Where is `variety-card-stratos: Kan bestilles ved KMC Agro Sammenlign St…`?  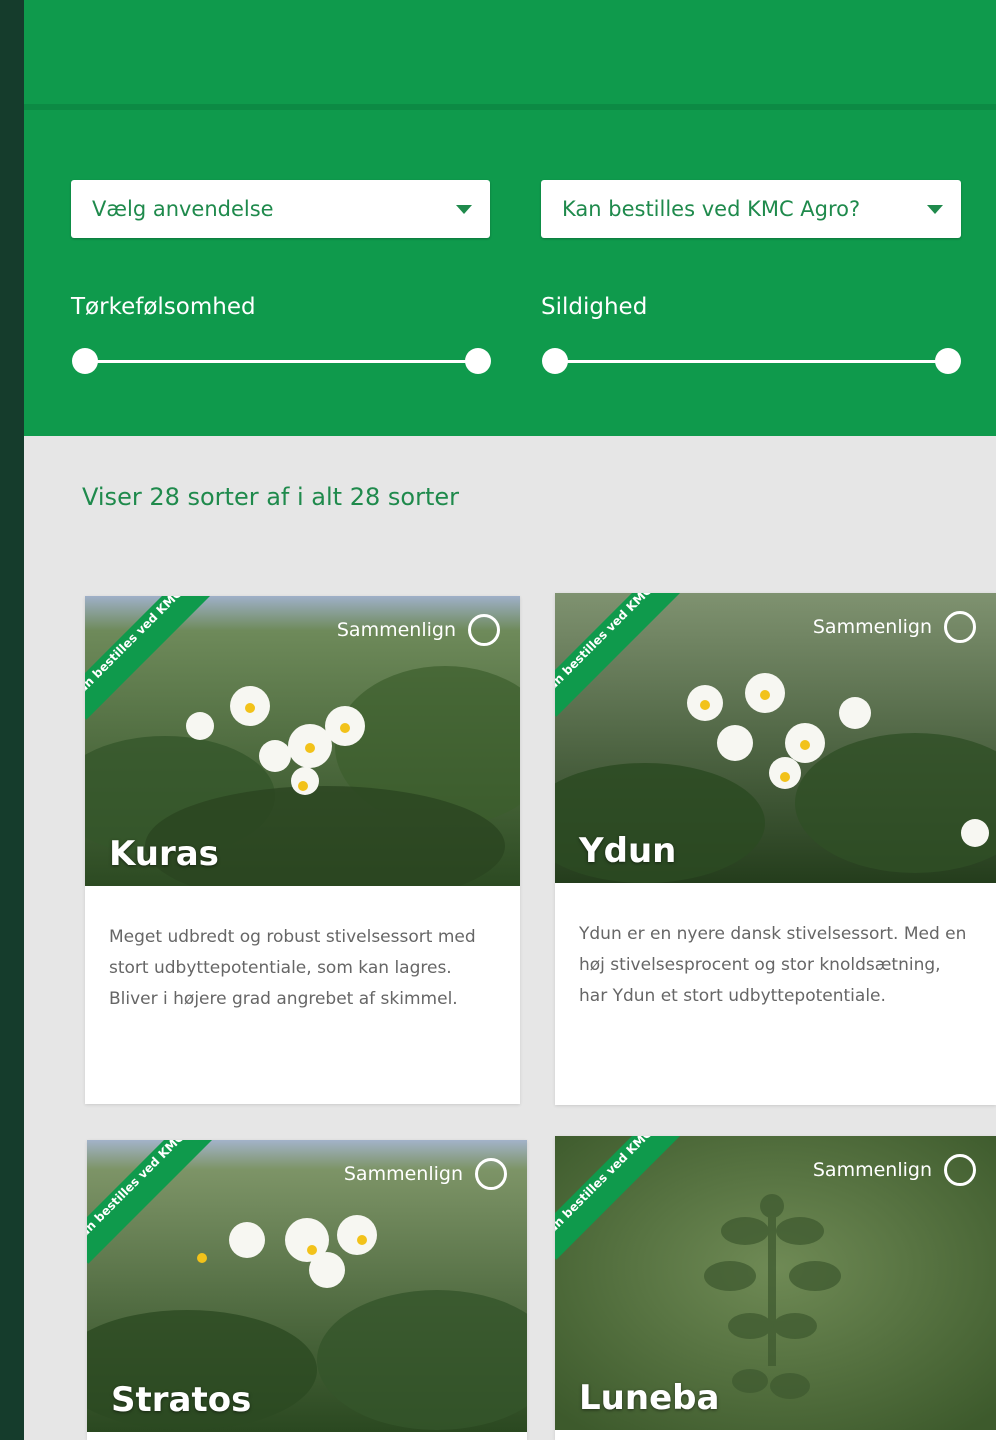
variety-card-stratos: Kan bestilles ved KMC Agro Sammenlign St… is located at coordinates (307, 1290).